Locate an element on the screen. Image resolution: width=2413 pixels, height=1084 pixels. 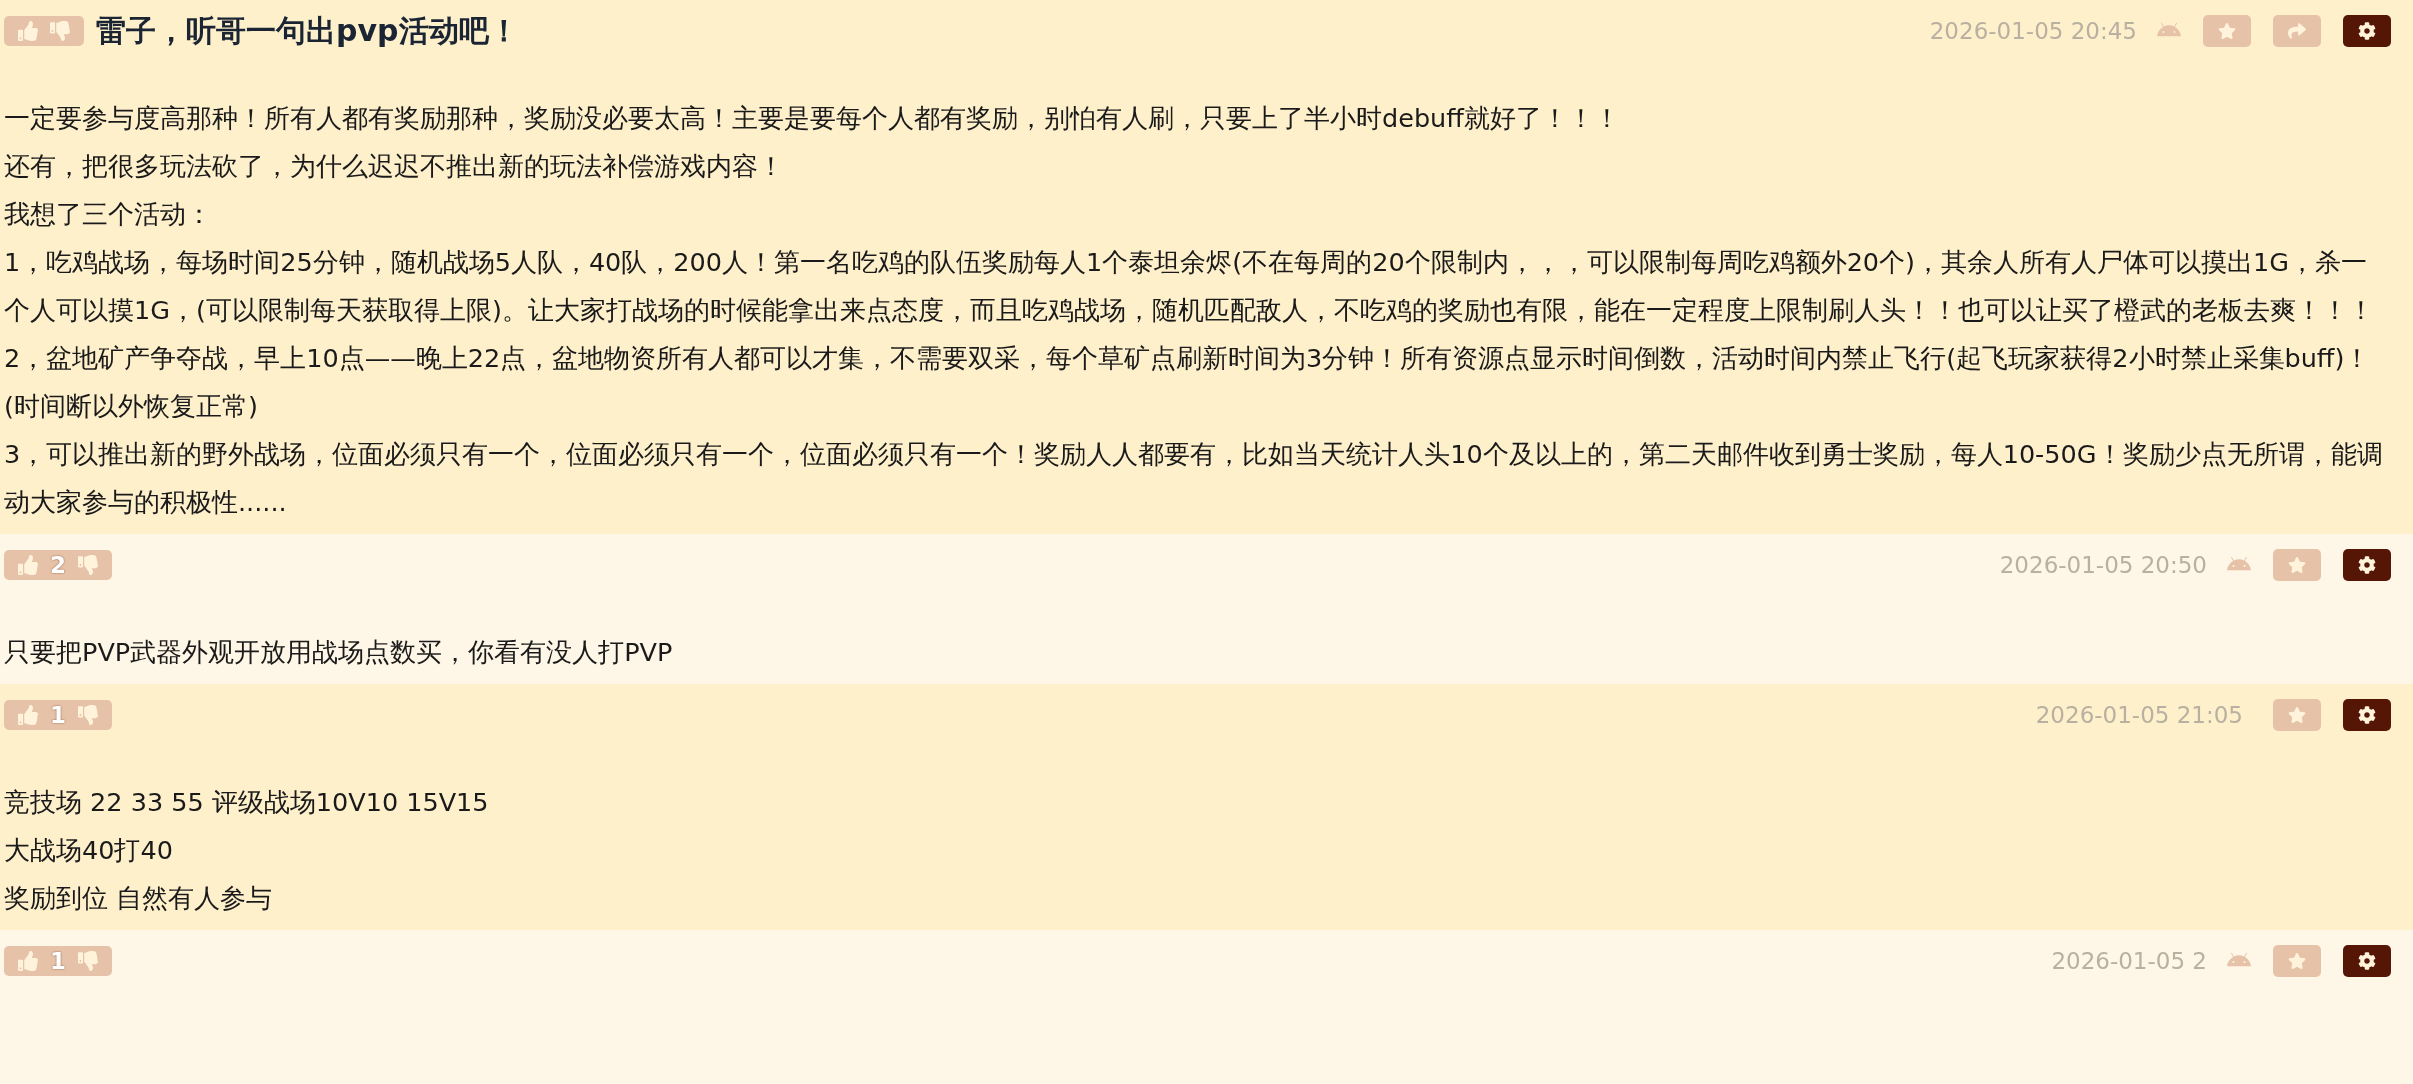
comment-text: 我想了三个活动： is located at coordinates (108, 214).